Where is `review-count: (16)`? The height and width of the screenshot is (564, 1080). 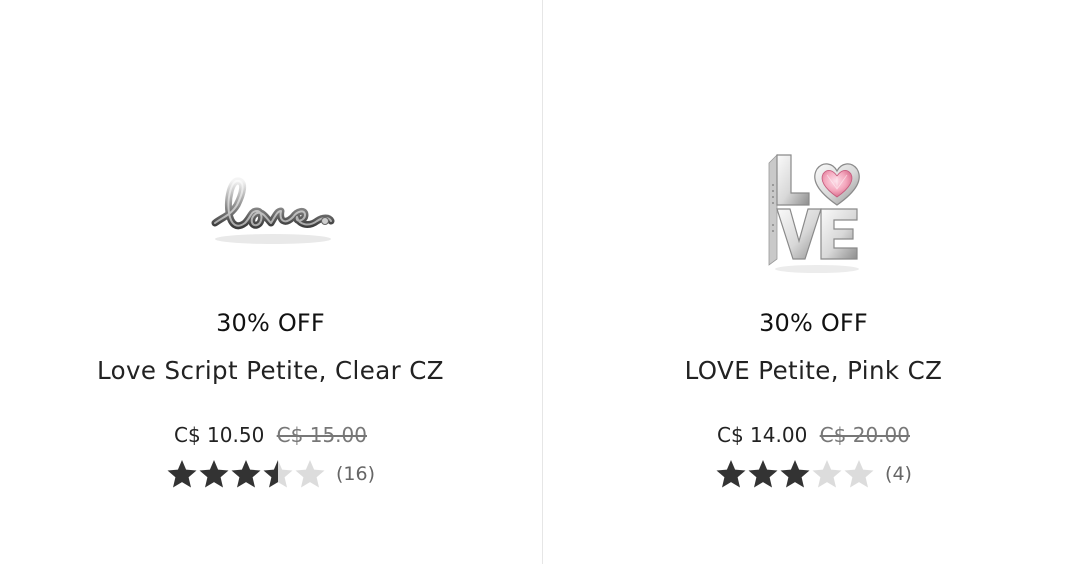 review-count: (16) is located at coordinates (355, 474).